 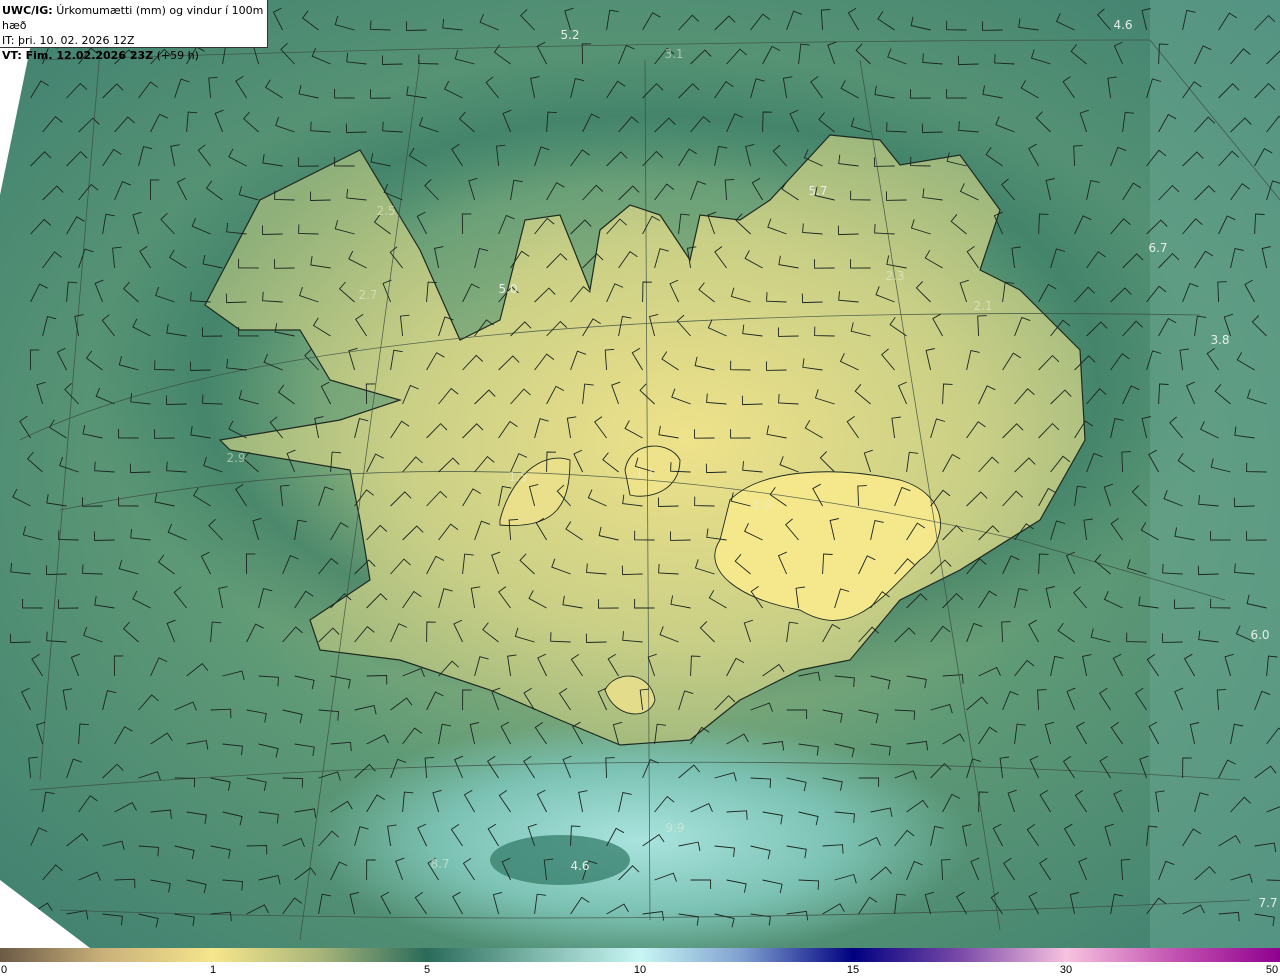 What do you see at coordinates (853, 970) in the screenshot?
I see `colorbar-tick: 15` at bounding box center [853, 970].